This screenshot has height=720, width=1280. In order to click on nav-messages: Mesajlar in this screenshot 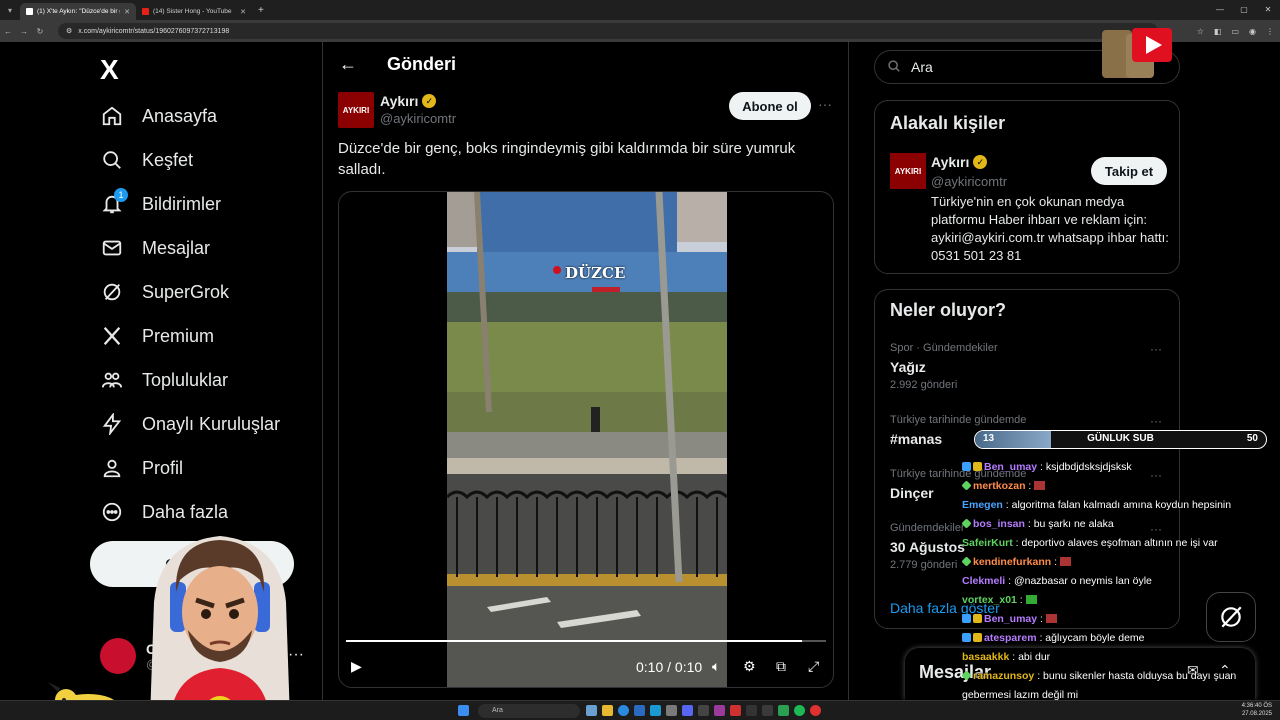, I will do `click(155, 248)`.